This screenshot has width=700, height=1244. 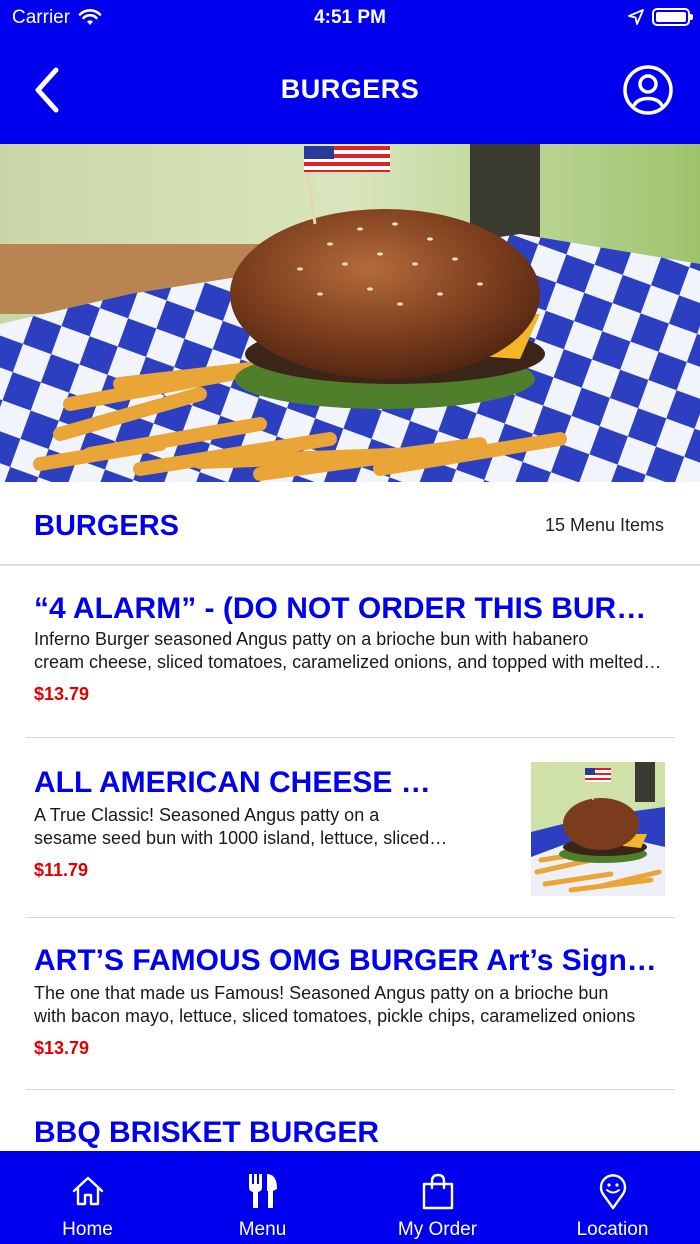 I want to click on tab-location: Location, so click(x=612, y=1197).